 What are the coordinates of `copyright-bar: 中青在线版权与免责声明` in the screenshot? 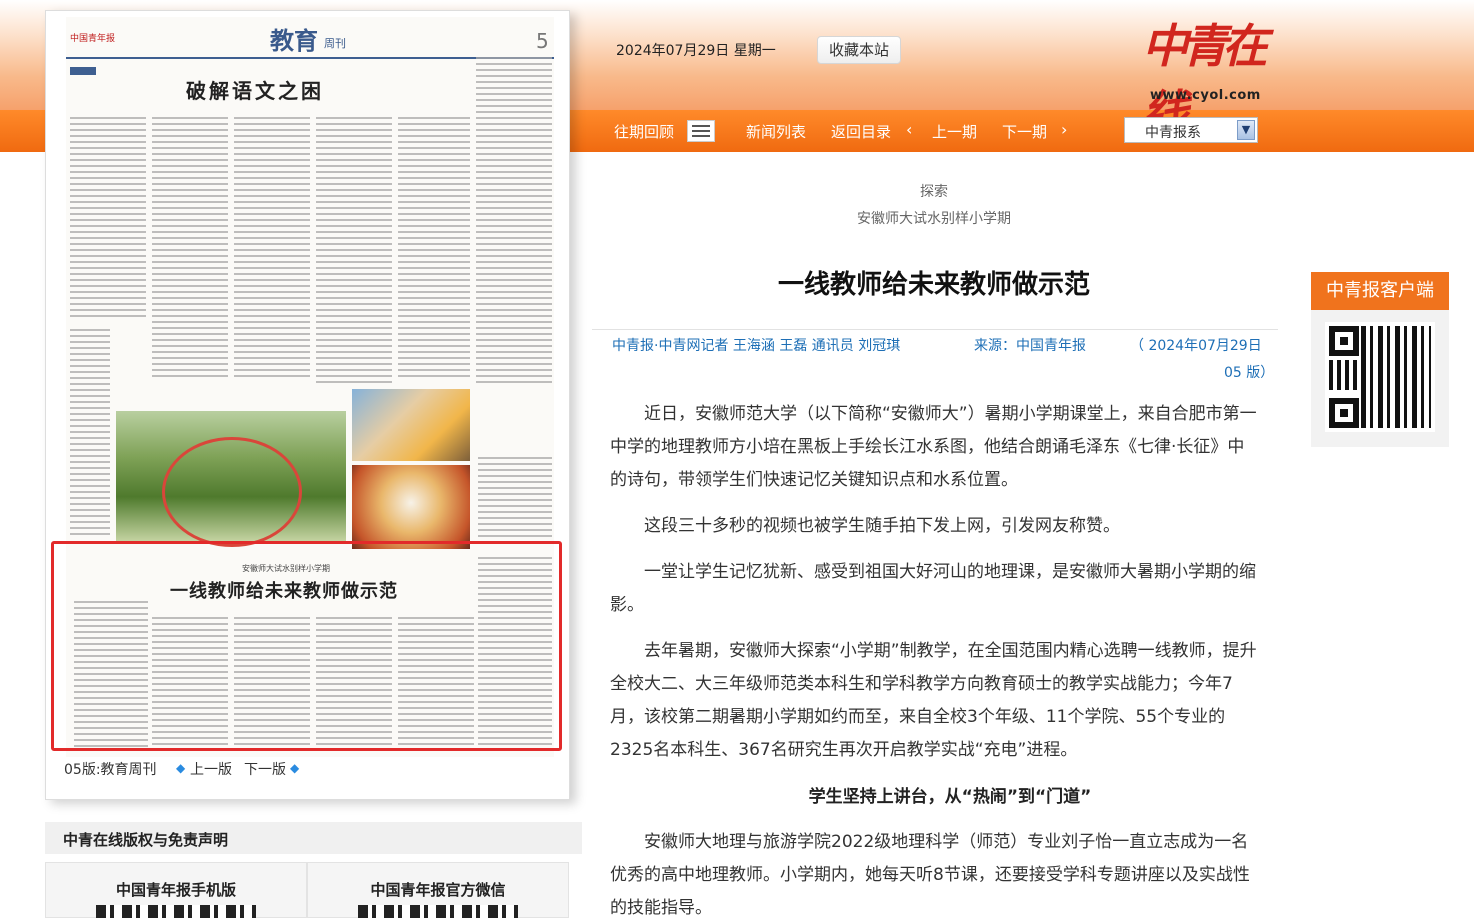 It's located at (313, 838).